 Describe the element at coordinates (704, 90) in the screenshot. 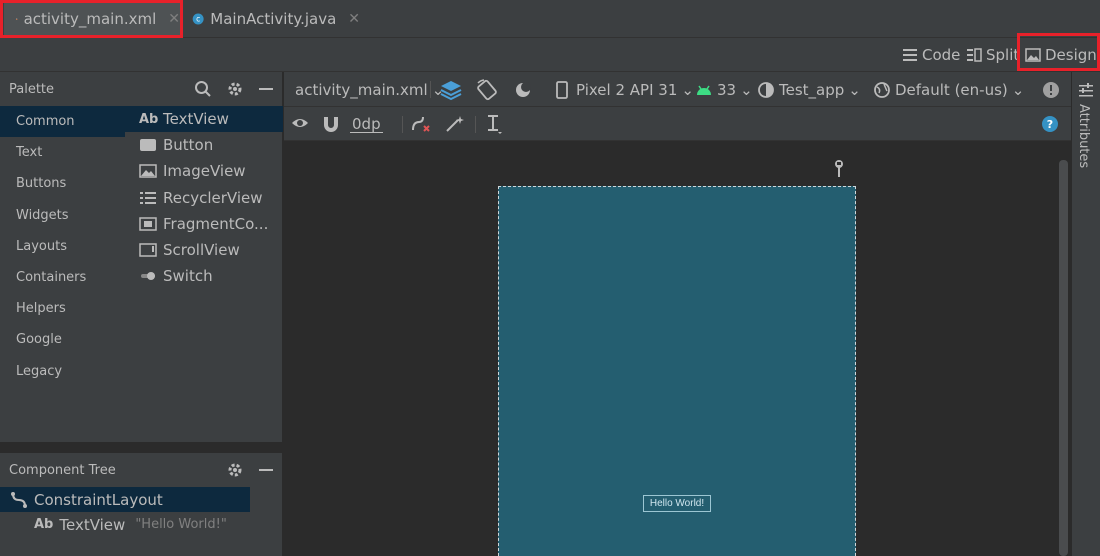

I see `android-icon` at that location.